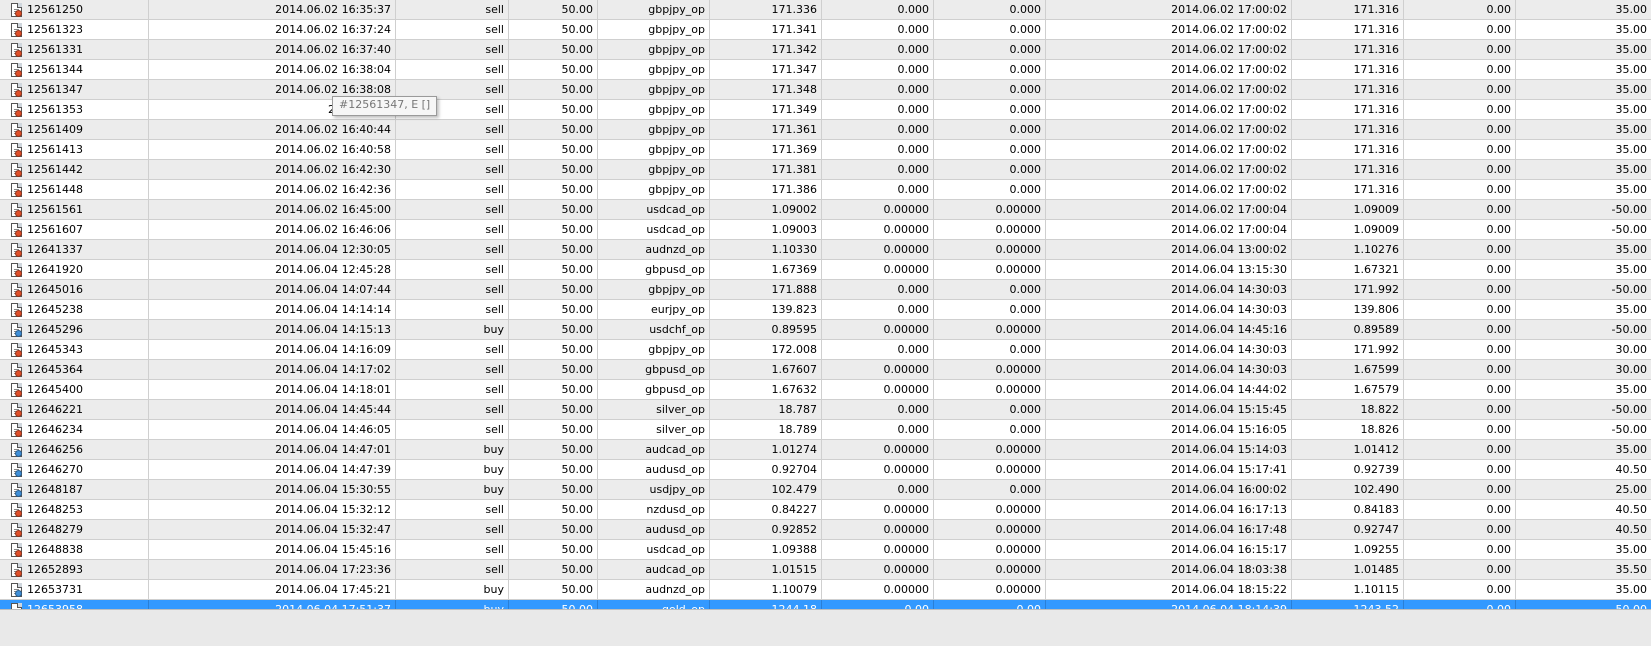 The height and width of the screenshot is (646, 1651). What do you see at coordinates (272, 509) in the screenshot?
I see `open-time-cell: 2014.06.04 15:32:12` at bounding box center [272, 509].